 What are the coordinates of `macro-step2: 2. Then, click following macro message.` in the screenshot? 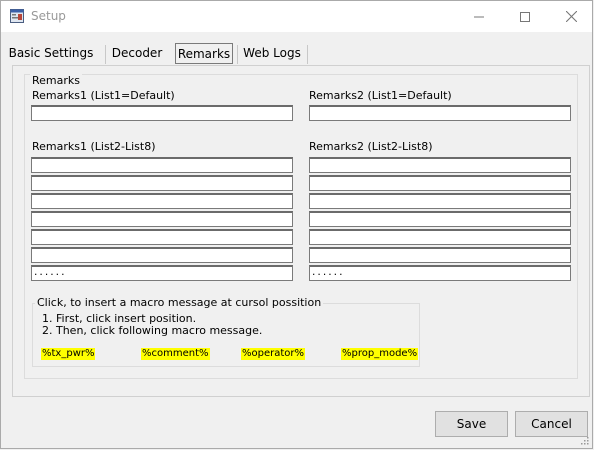 It's located at (152, 330).